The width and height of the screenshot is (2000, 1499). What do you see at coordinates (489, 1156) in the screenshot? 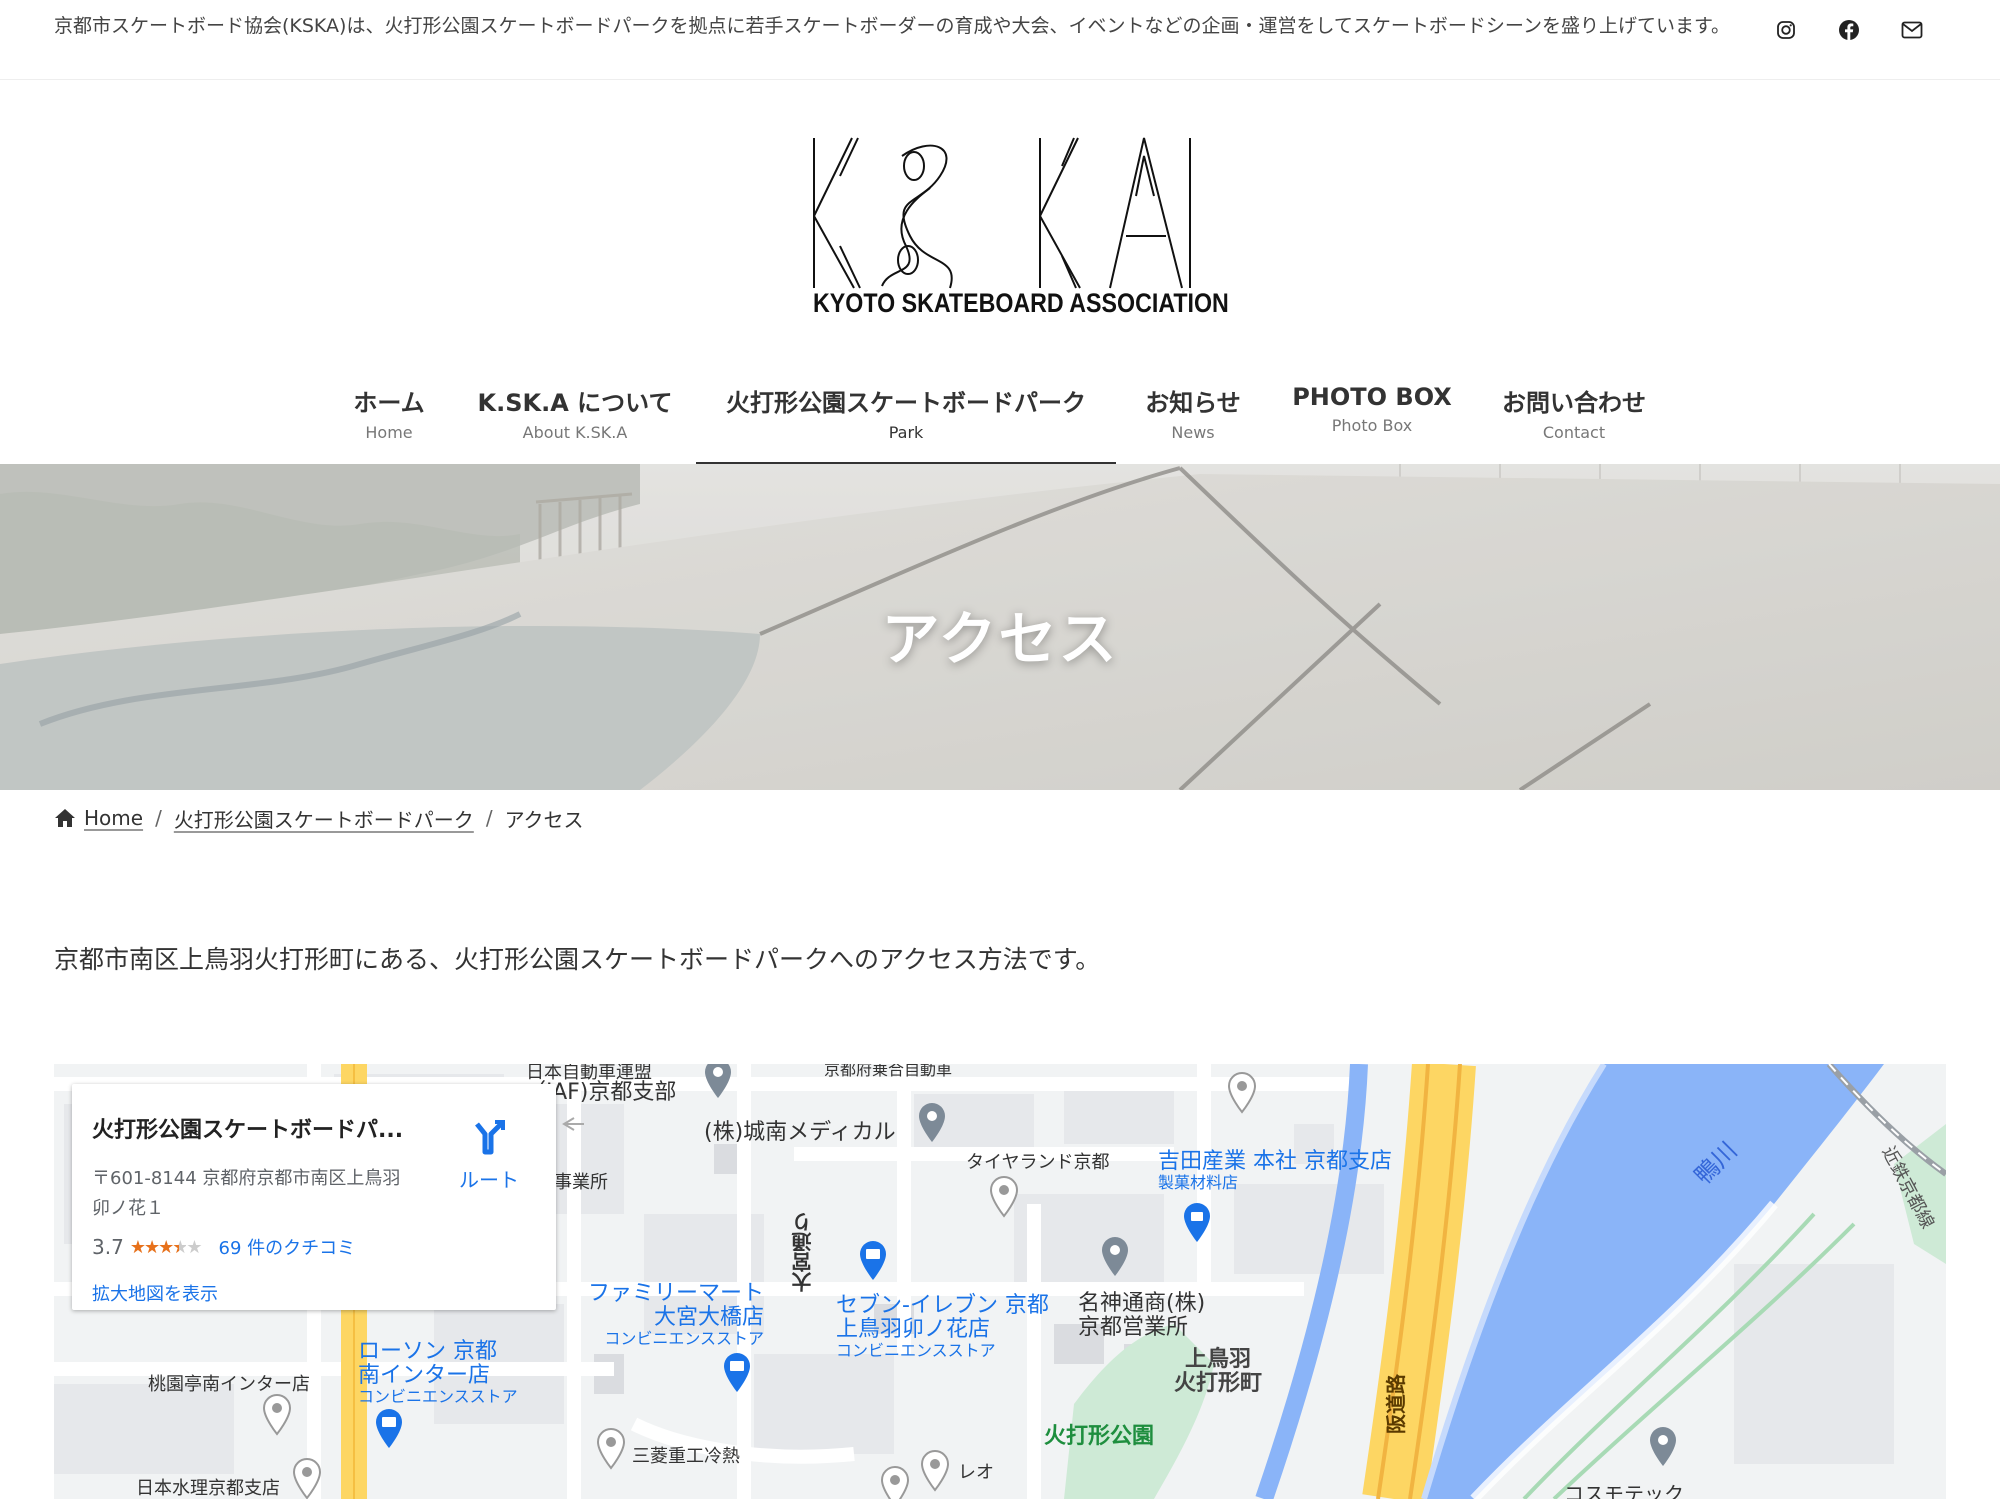
I see `route-button: ルート` at bounding box center [489, 1156].